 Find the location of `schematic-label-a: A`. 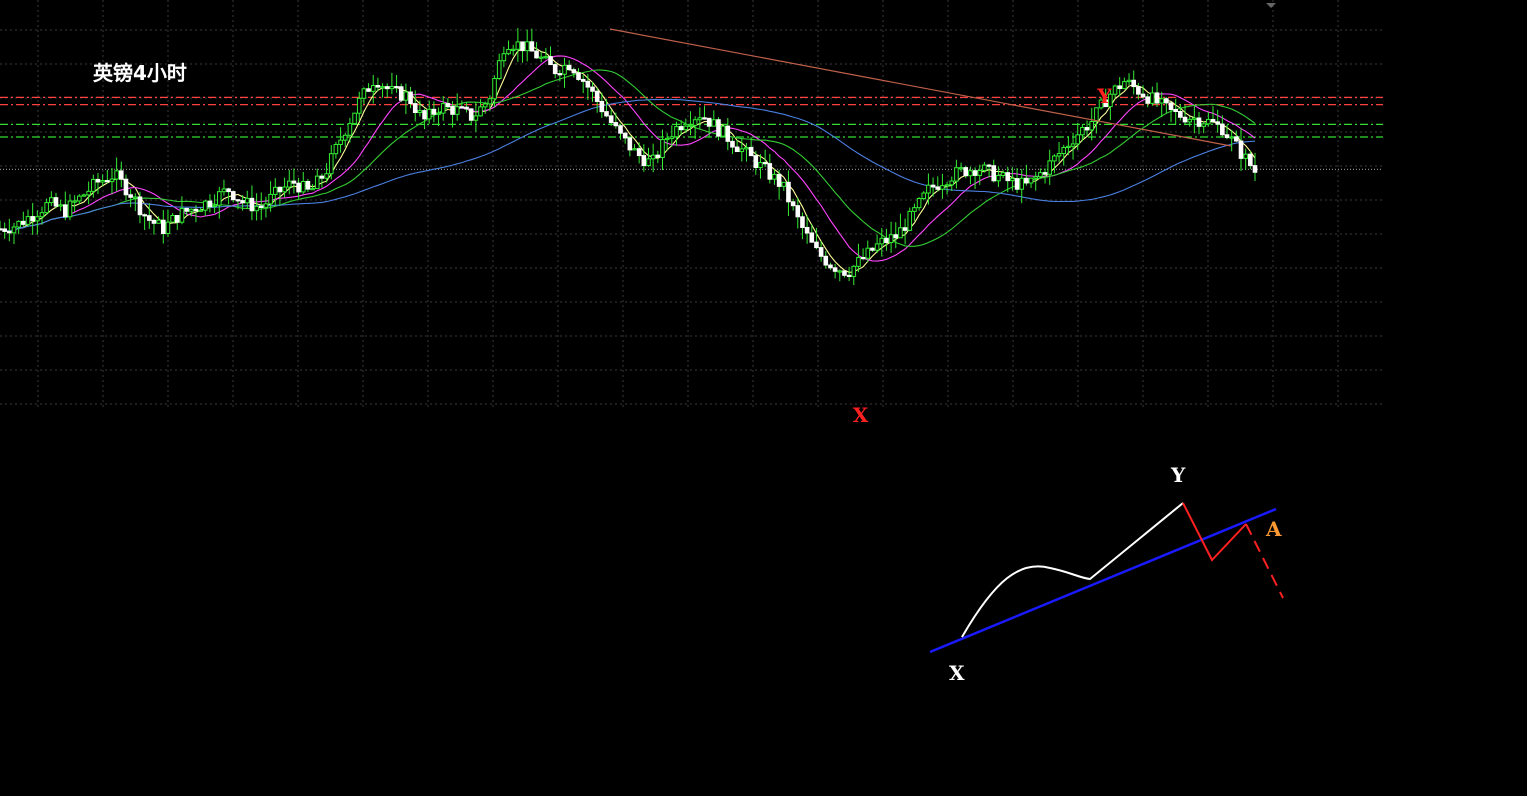

schematic-label-a: A is located at coordinates (1273, 529).